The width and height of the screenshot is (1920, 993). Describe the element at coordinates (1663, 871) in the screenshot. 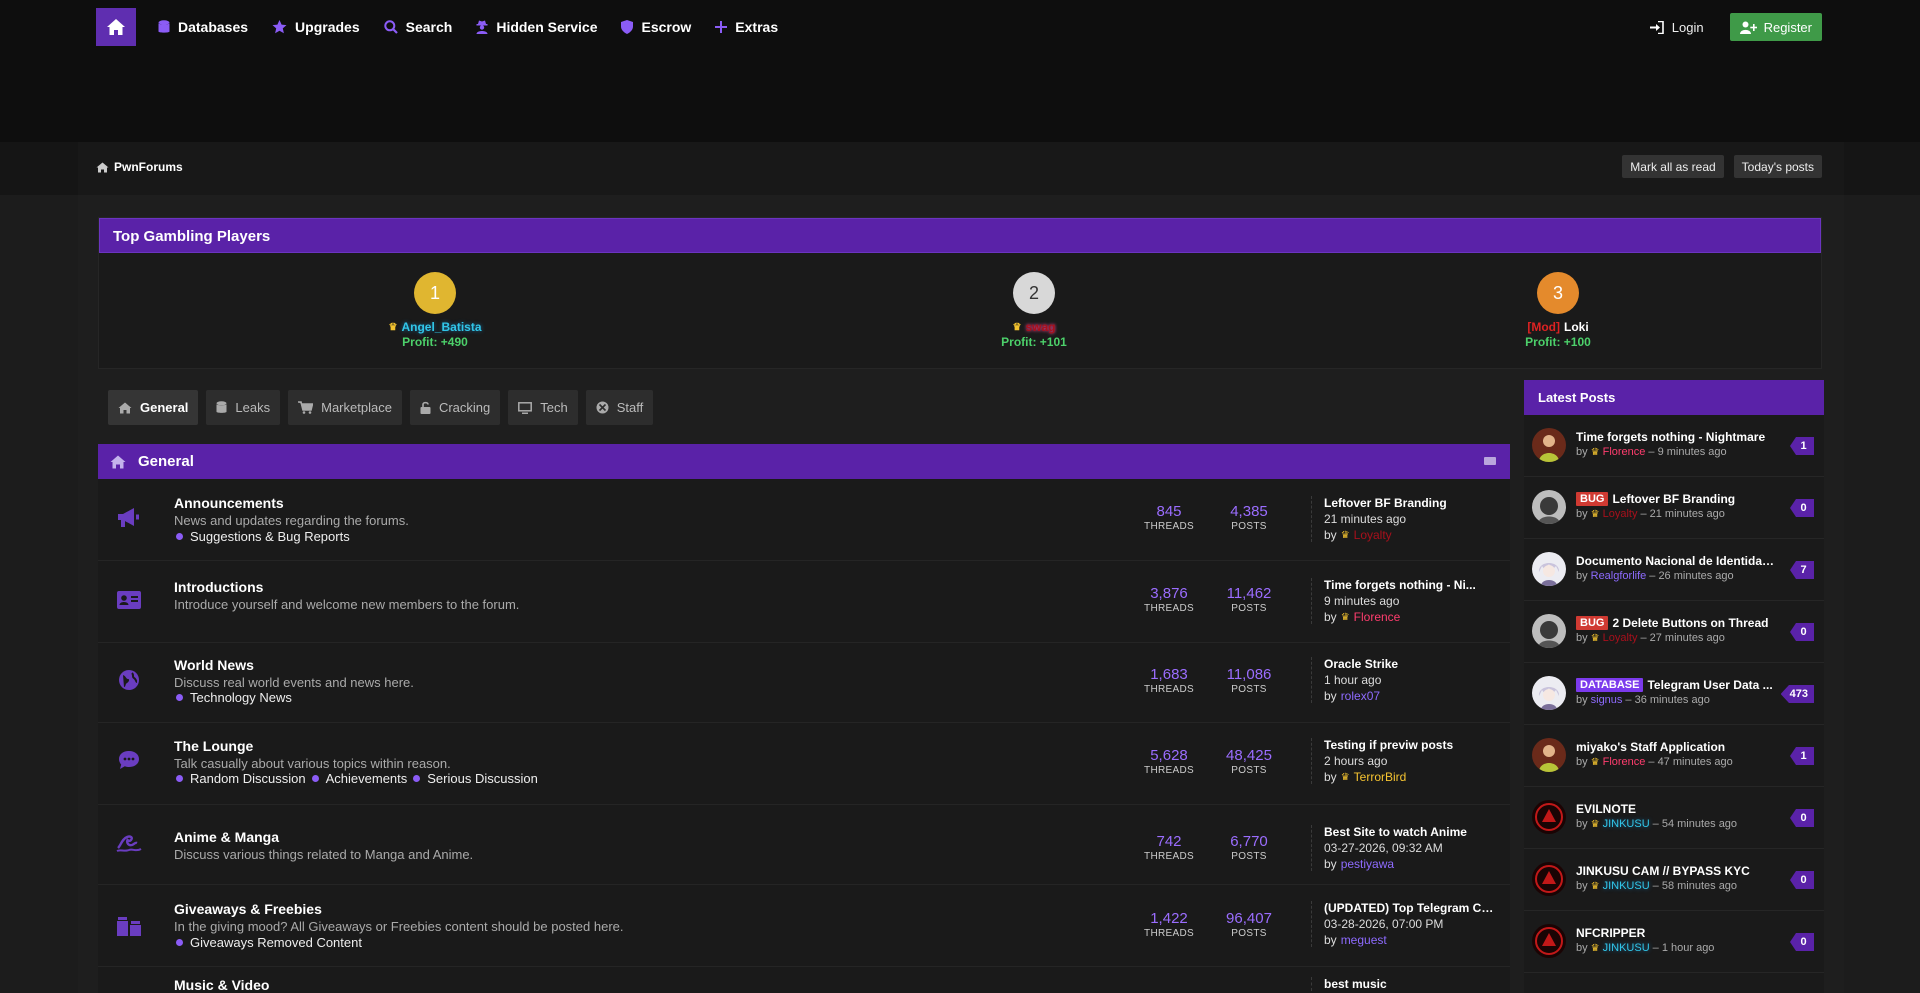

I see `post-title: JINKUSU CAM // BYPASS KYC` at that location.